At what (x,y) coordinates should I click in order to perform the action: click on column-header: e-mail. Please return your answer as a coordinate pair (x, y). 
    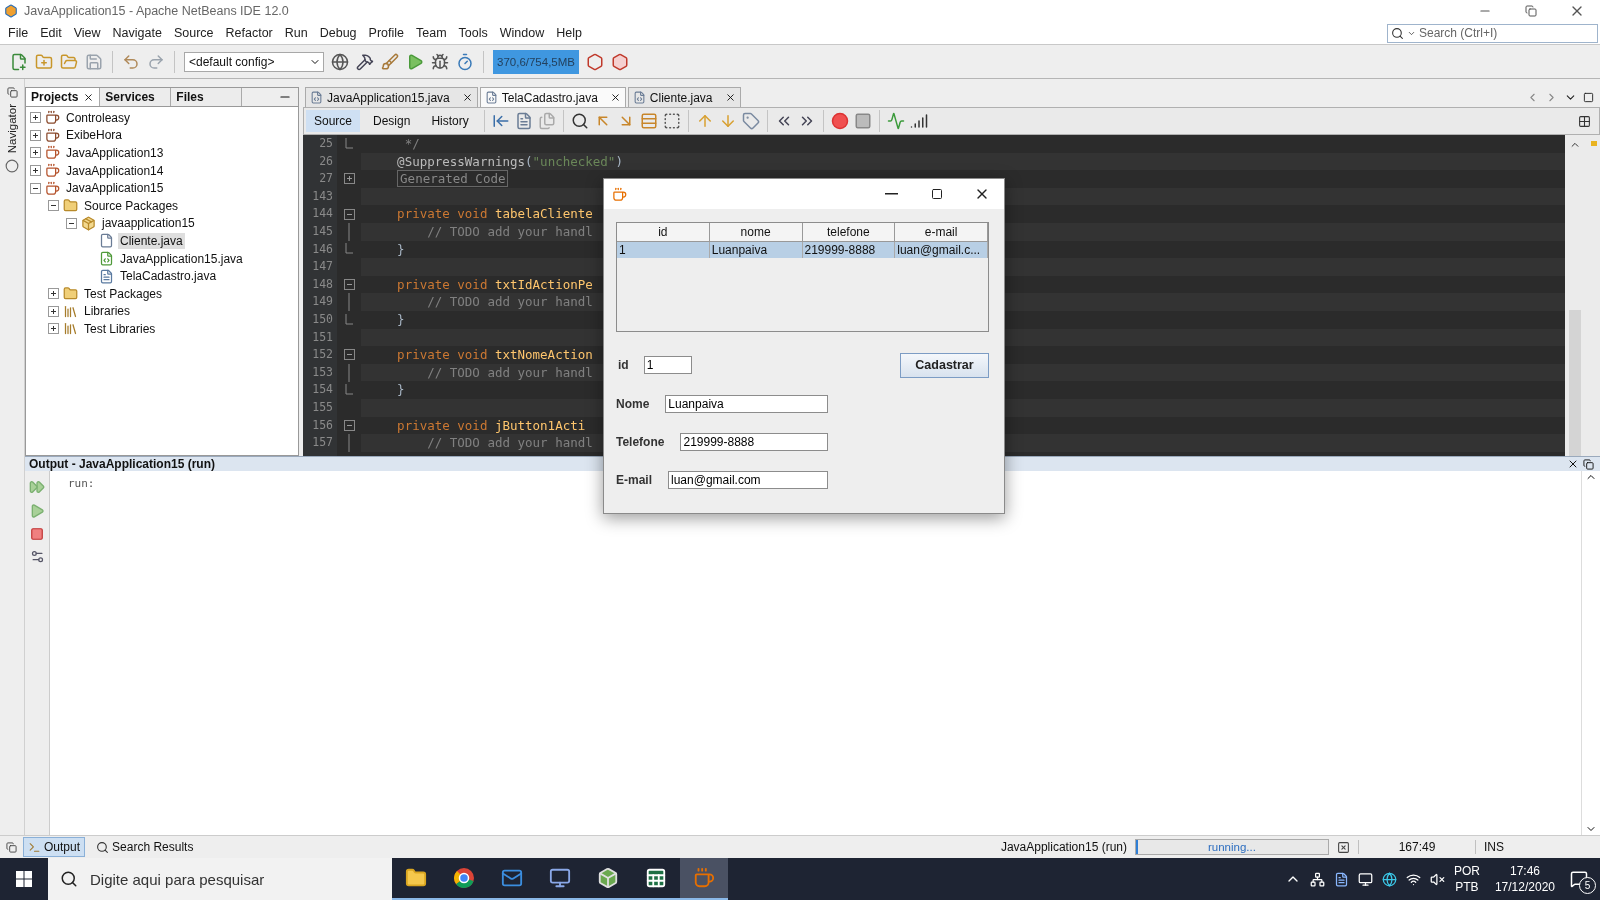
    Looking at the image, I should click on (941, 232).